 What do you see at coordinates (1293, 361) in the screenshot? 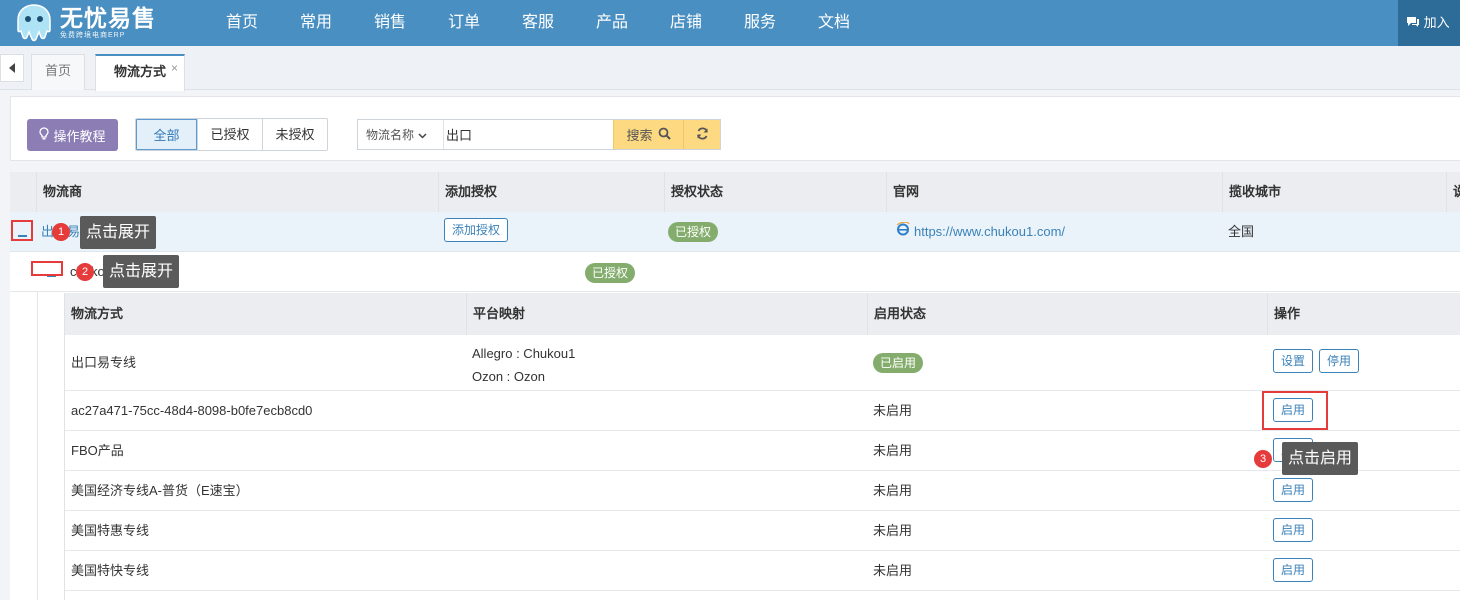
I see `settings-button: 设置` at bounding box center [1293, 361].